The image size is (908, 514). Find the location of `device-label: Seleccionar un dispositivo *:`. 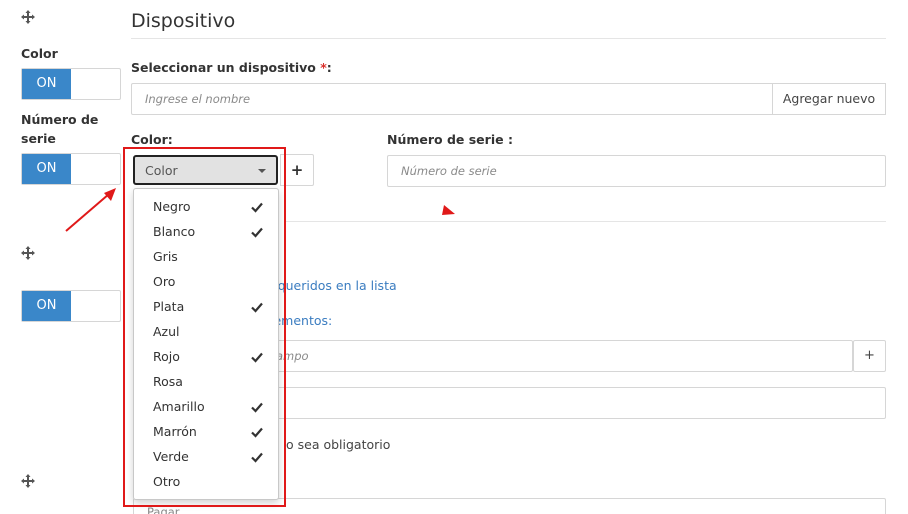

device-label: Seleccionar un dispositivo *: is located at coordinates (231, 67).